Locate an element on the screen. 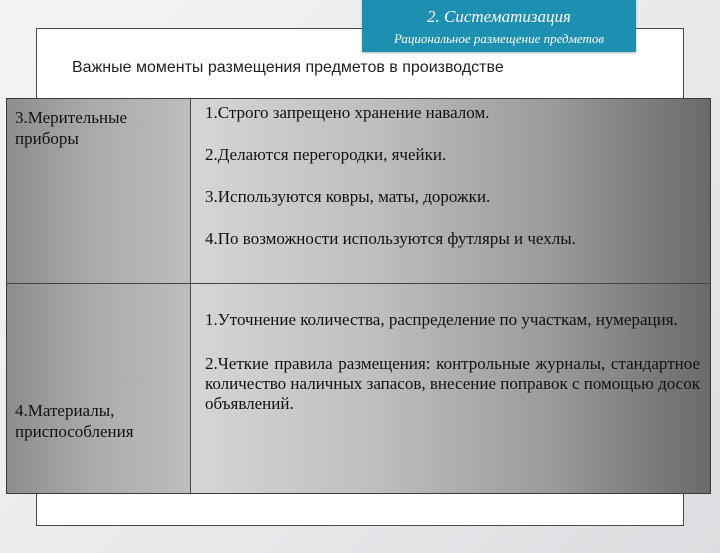 The width and height of the screenshot is (720, 553). section-subtitle: Рациональное размещение предметов is located at coordinates (499, 38).